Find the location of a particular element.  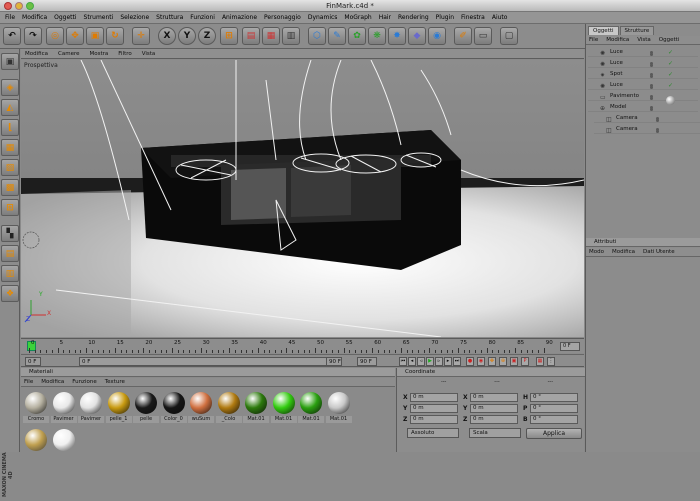

menu-funzioni: Funzioni is located at coordinates (204, 17).